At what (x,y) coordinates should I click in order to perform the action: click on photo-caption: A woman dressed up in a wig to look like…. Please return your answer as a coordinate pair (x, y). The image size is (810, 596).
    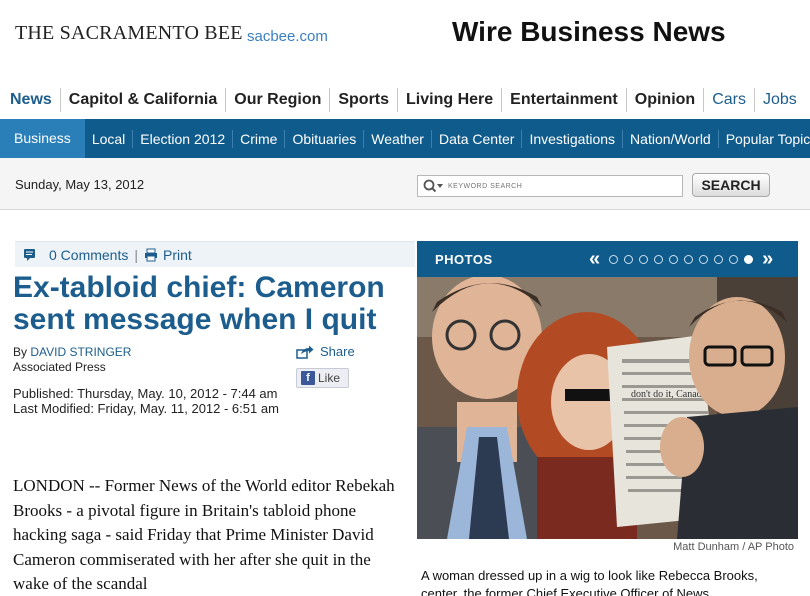
    Looking at the image, I should click on (589, 582).